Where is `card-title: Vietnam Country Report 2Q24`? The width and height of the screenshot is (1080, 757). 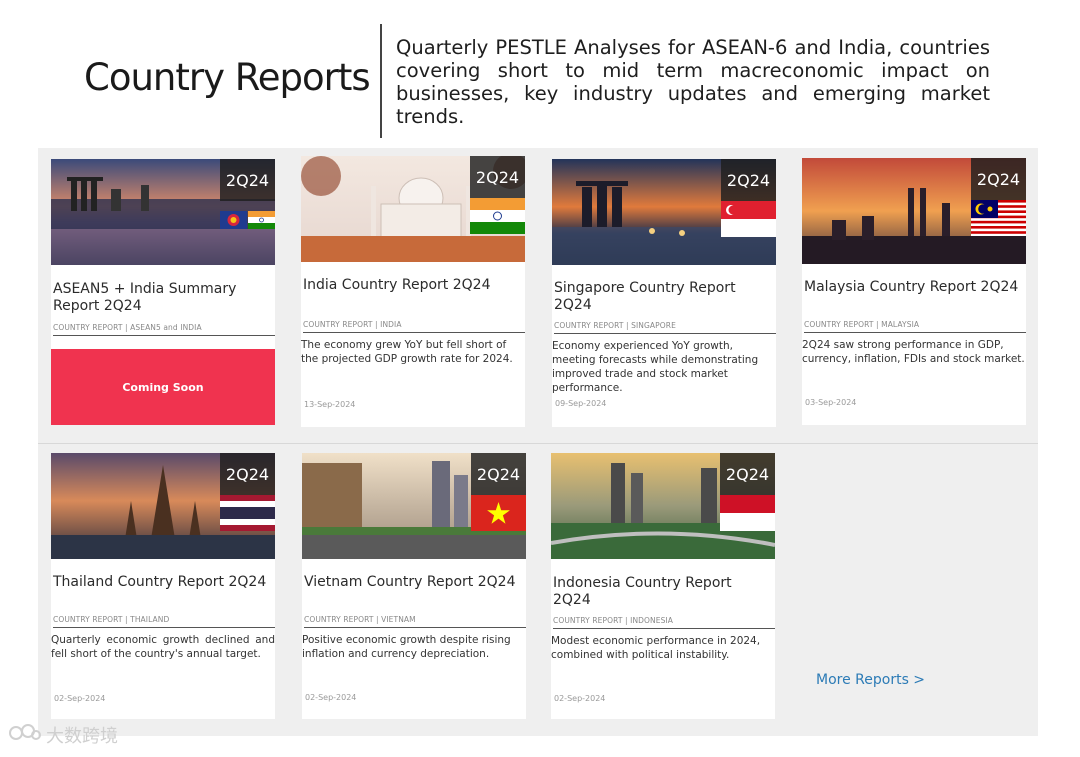
card-title: Vietnam Country Report 2Q24 is located at coordinates (414, 582).